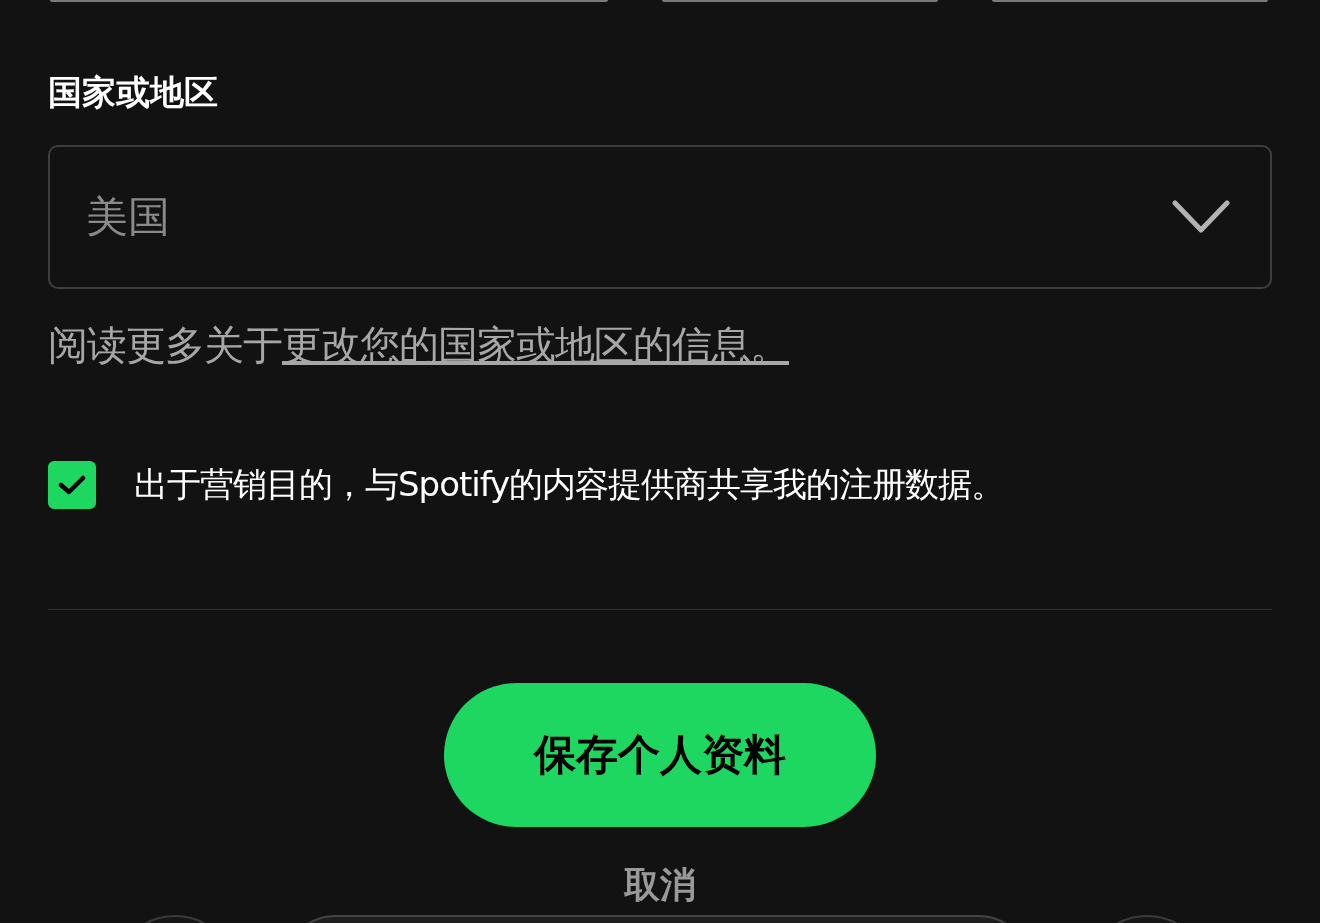 This screenshot has height=923, width=1320. I want to click on save-profile-button: 保存个人资料, so click(660, 755).